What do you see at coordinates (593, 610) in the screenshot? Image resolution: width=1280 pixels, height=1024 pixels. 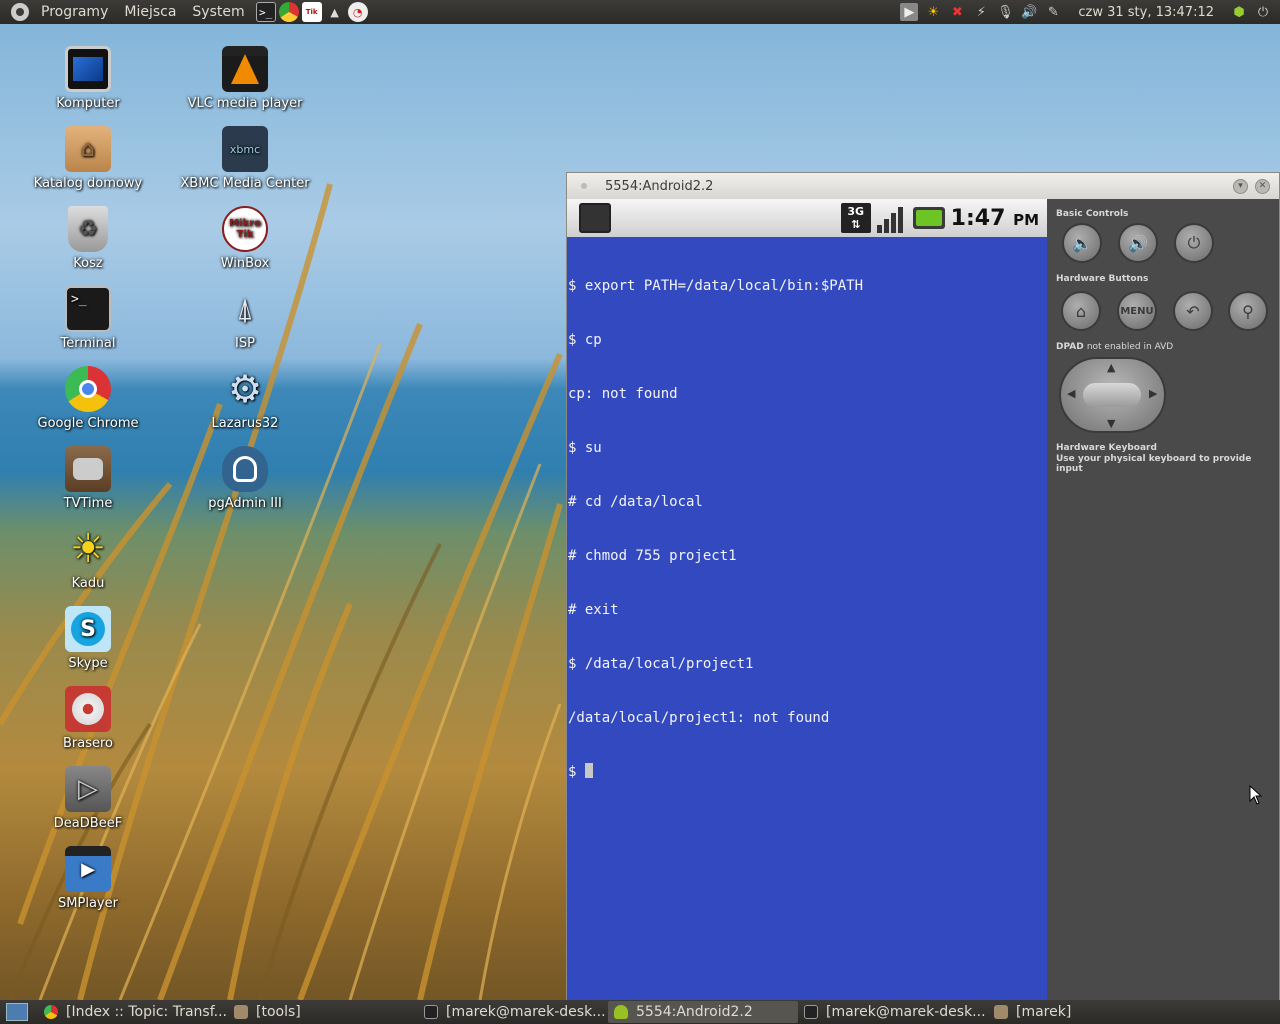 I see `terminal-line: # exit` at bounding box center [593, 610].